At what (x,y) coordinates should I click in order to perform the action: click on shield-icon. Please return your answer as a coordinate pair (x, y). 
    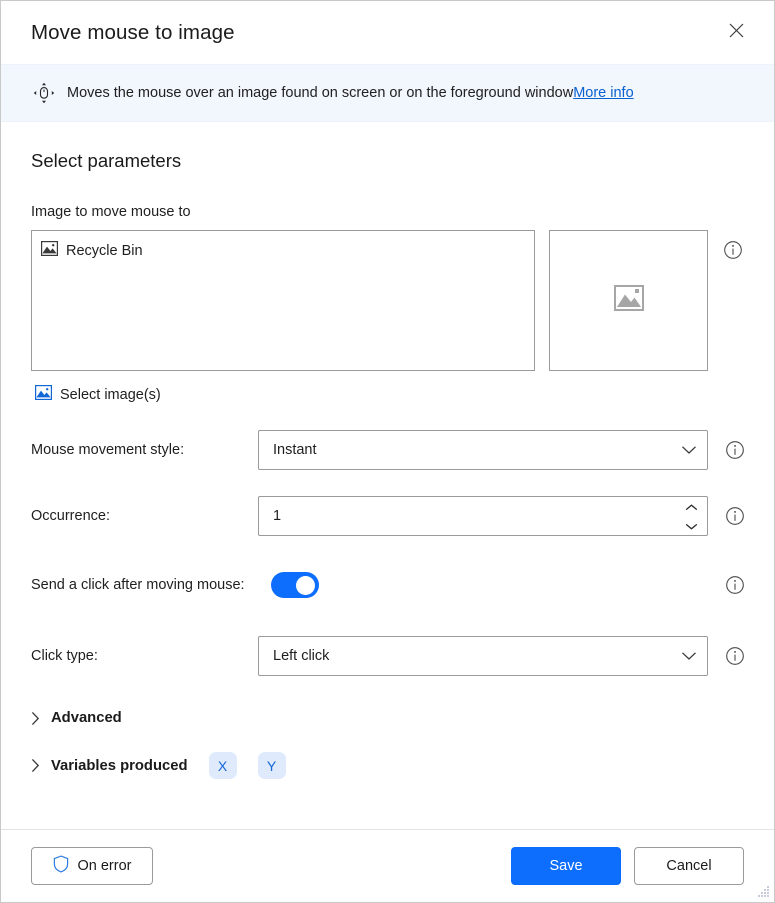
    Looking at the image, I should click on (61, 866).